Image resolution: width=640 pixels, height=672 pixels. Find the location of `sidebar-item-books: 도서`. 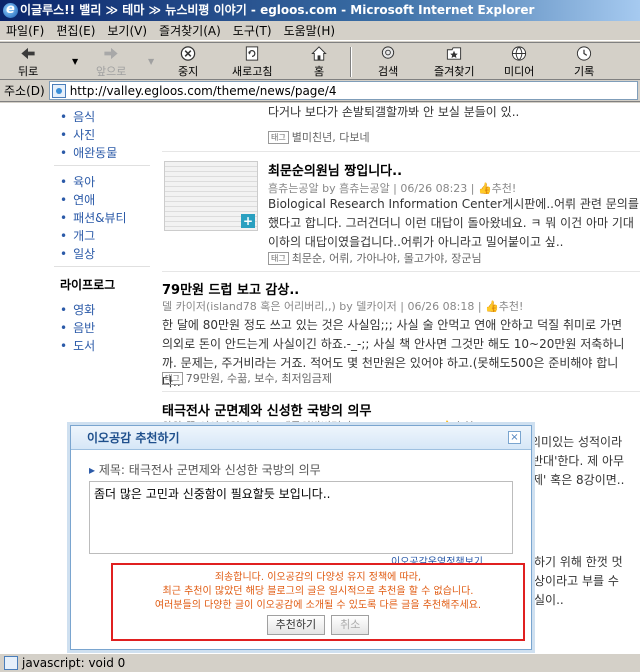

sidebar-item-books: 도서 is located at coordinates (74, 345).